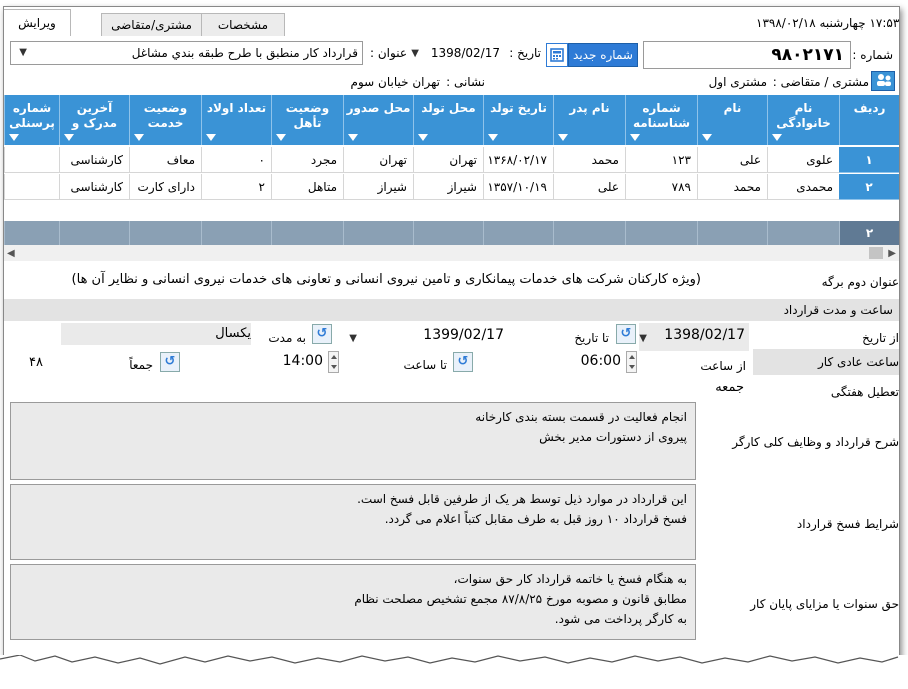 This screenshot has width=908, height=689. I want to click on column-header: تاریخ تولد, so click(518, 120).